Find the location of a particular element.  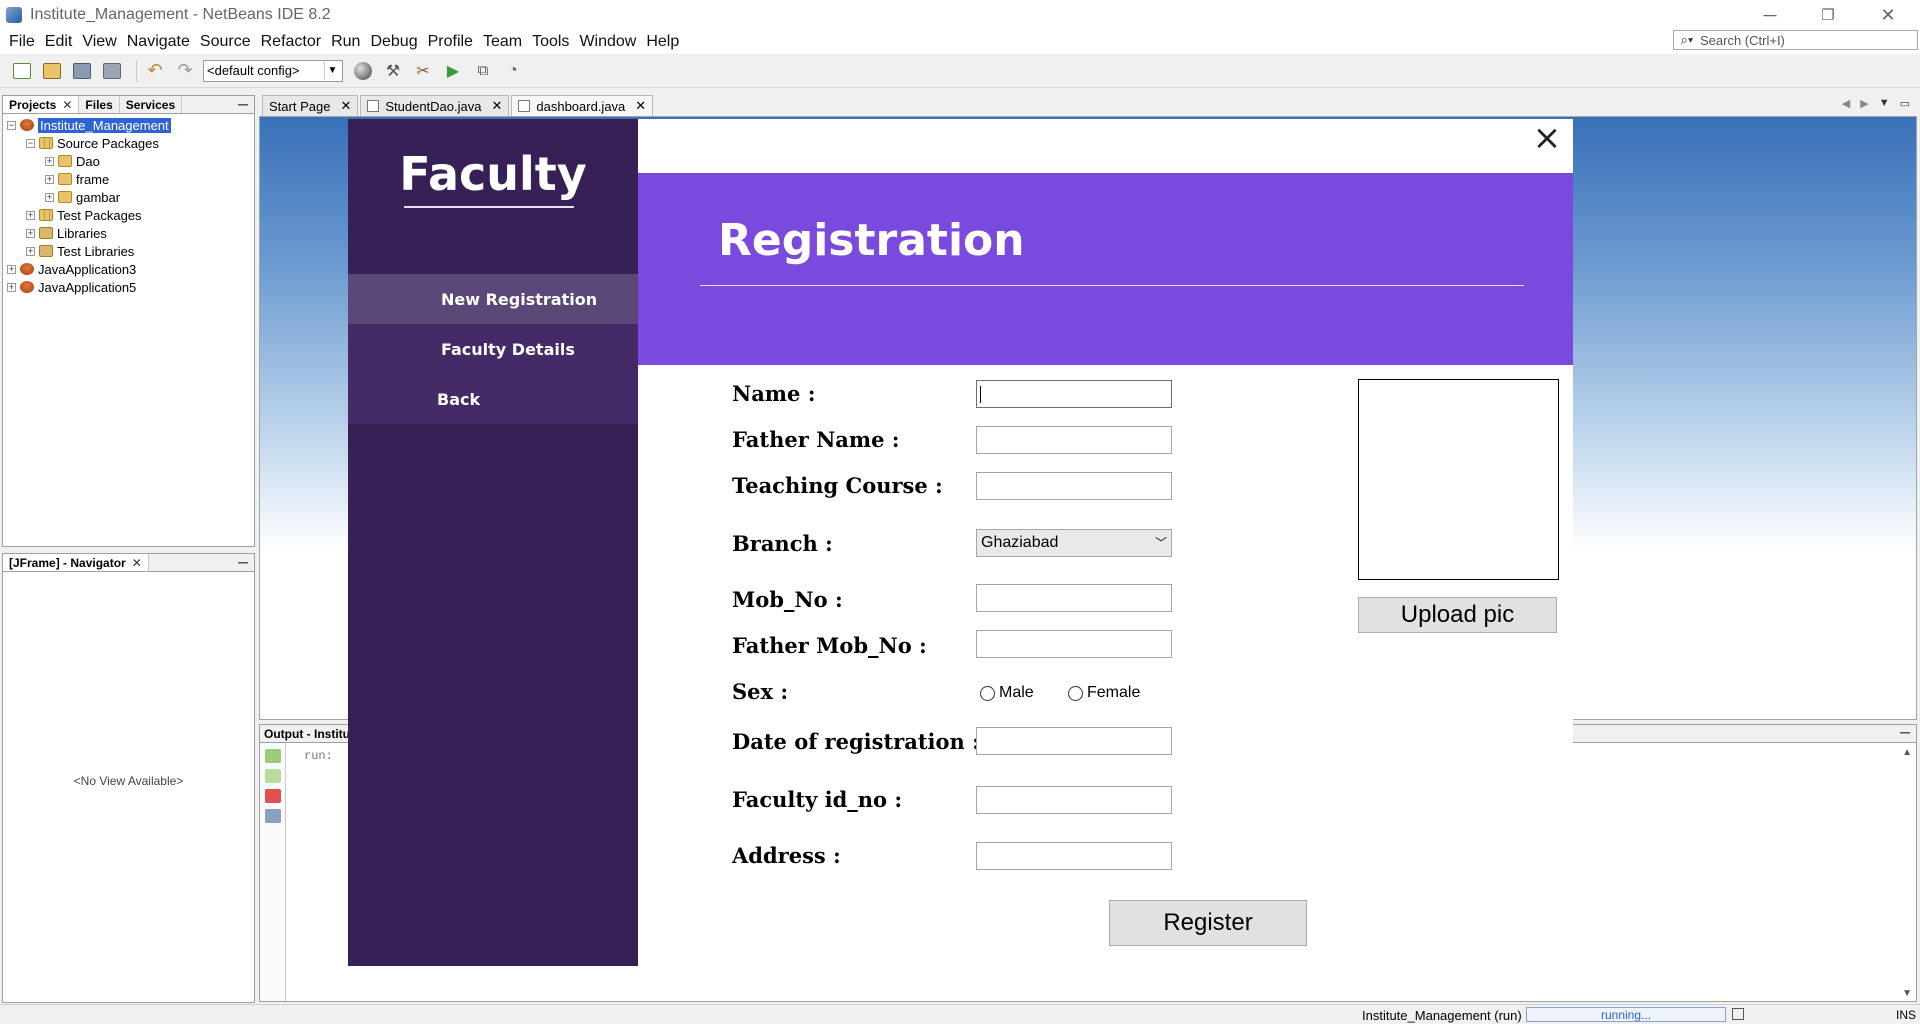

scroll-down-icon: ▼ is located at coordinates (1907, 993).